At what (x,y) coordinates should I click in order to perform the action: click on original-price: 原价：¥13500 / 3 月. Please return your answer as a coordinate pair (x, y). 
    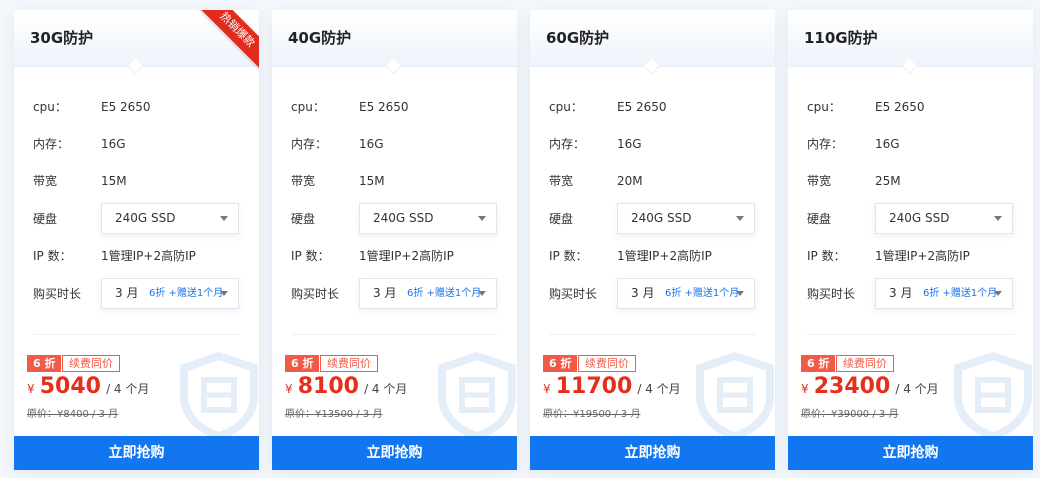
    Looking at the image, I should click on (334, 414).